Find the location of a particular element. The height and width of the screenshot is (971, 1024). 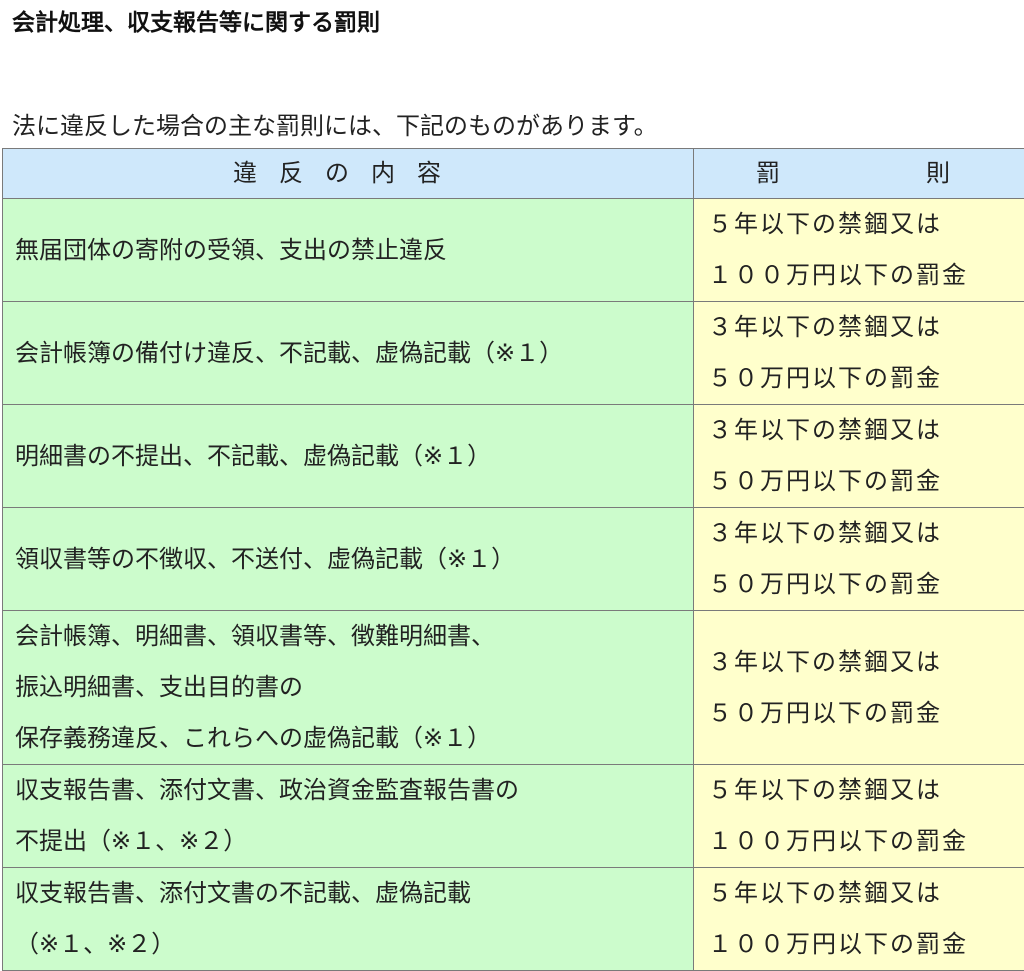

table-row: 無届団体の寄附の受領、支出の禁止違反 ５年以下の禁錮又は １００万円以下の罰金 is located at coordinates (513, 250).